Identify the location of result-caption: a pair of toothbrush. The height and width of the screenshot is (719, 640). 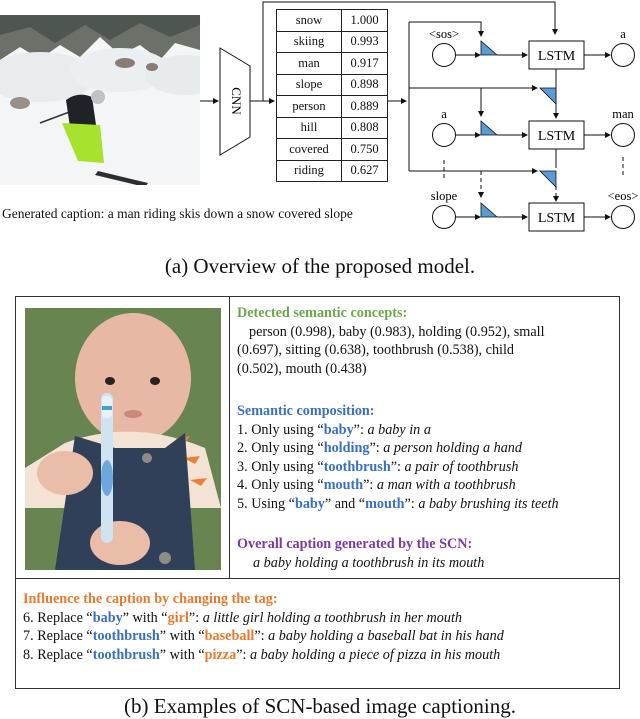
(461, 466).